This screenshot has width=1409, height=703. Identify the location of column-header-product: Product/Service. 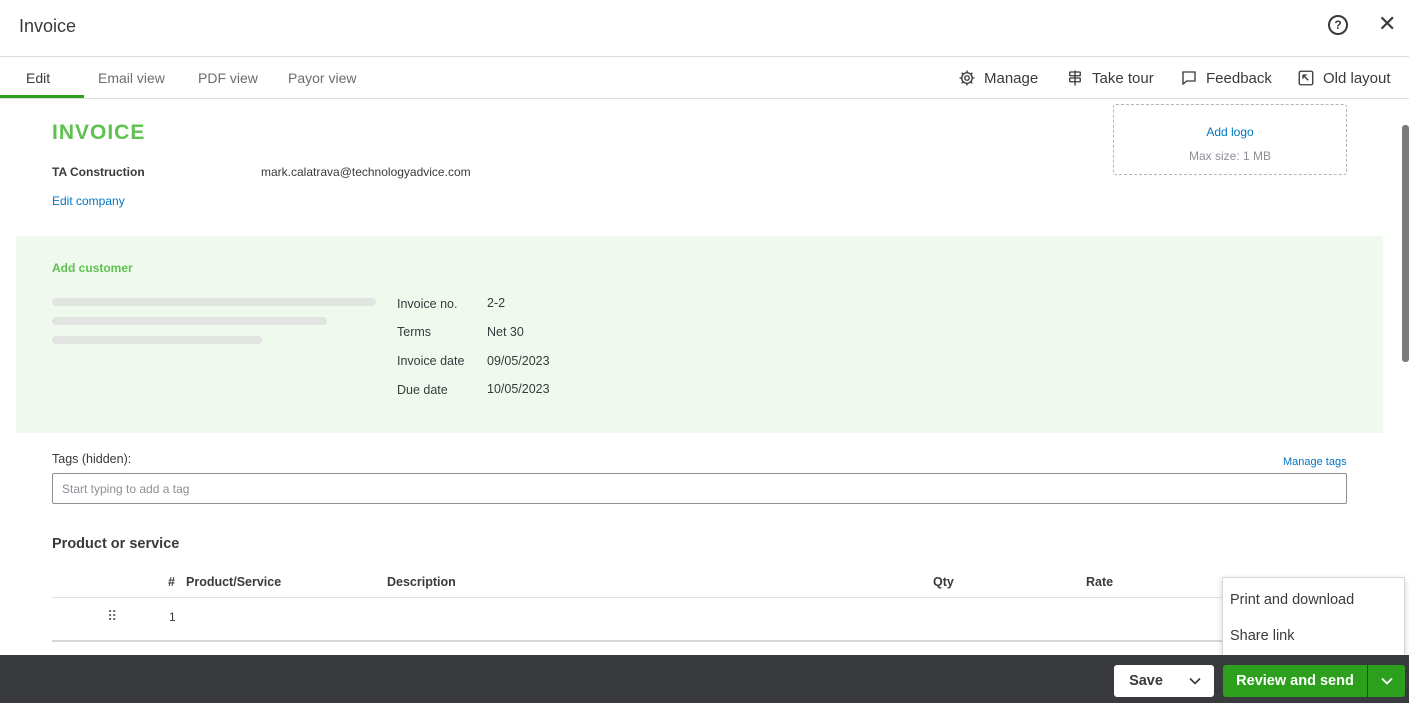
(234, 582).